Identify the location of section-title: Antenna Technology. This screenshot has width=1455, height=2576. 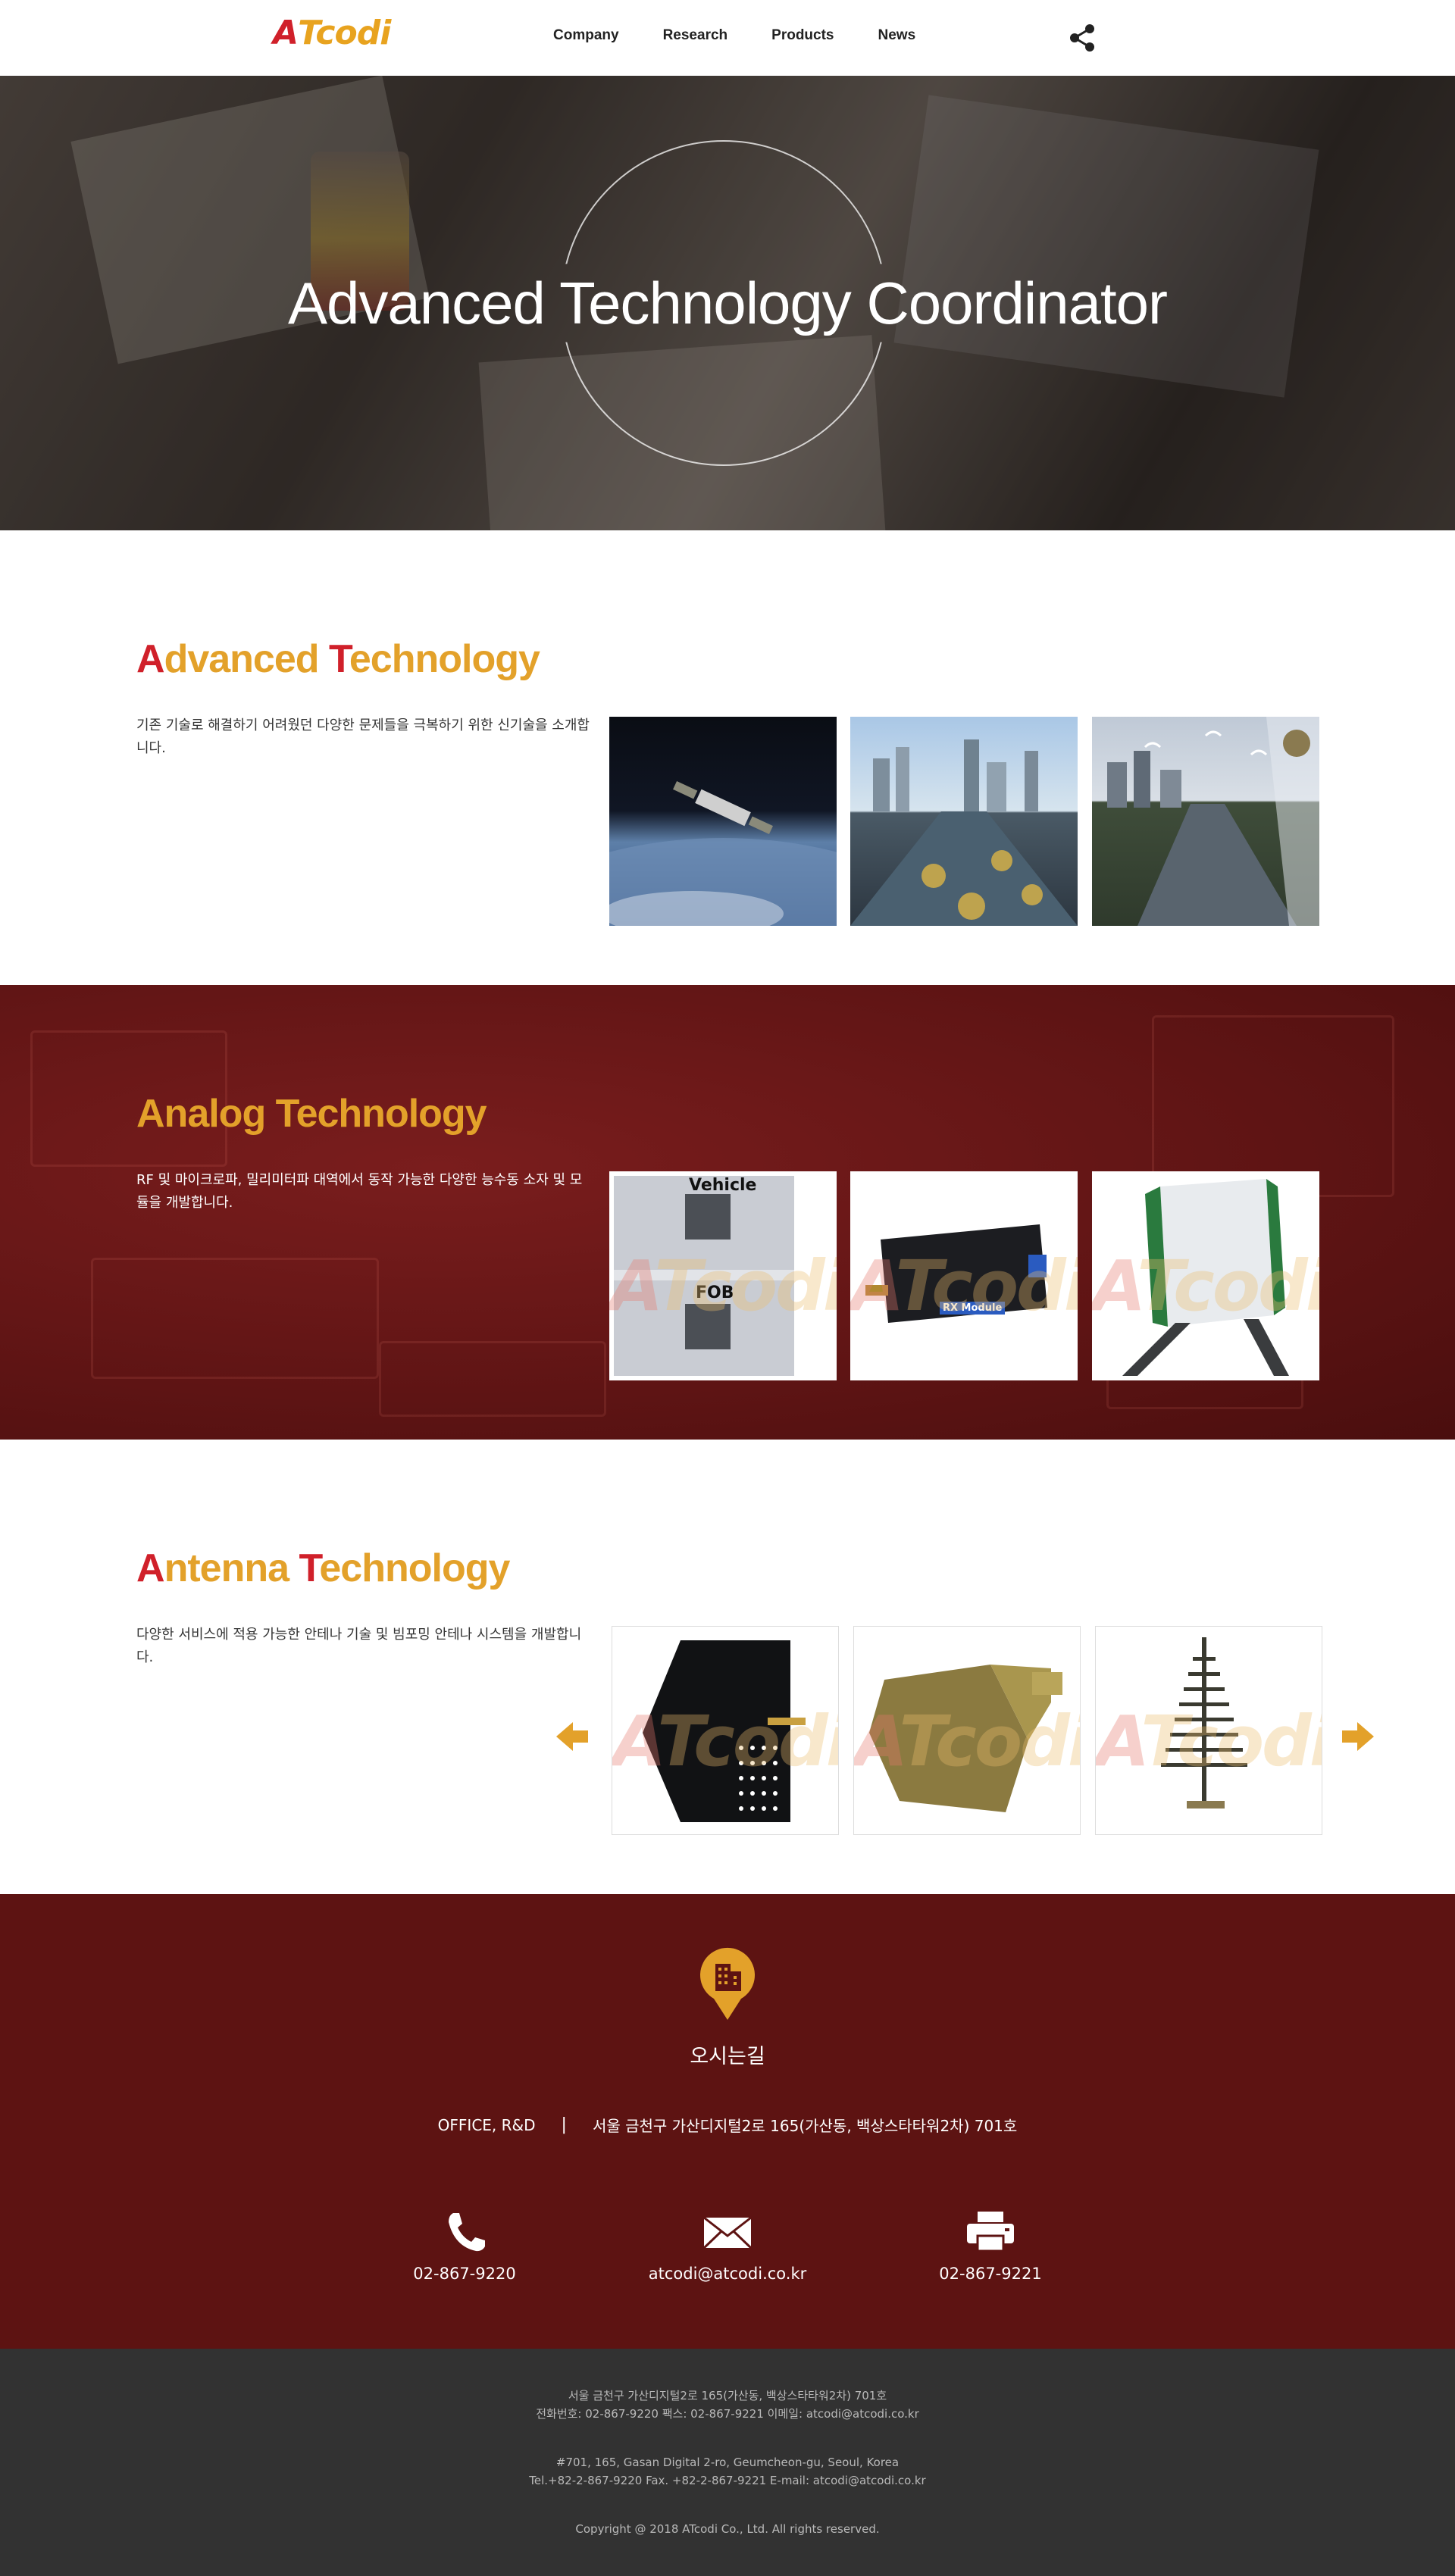
(323, 1568).